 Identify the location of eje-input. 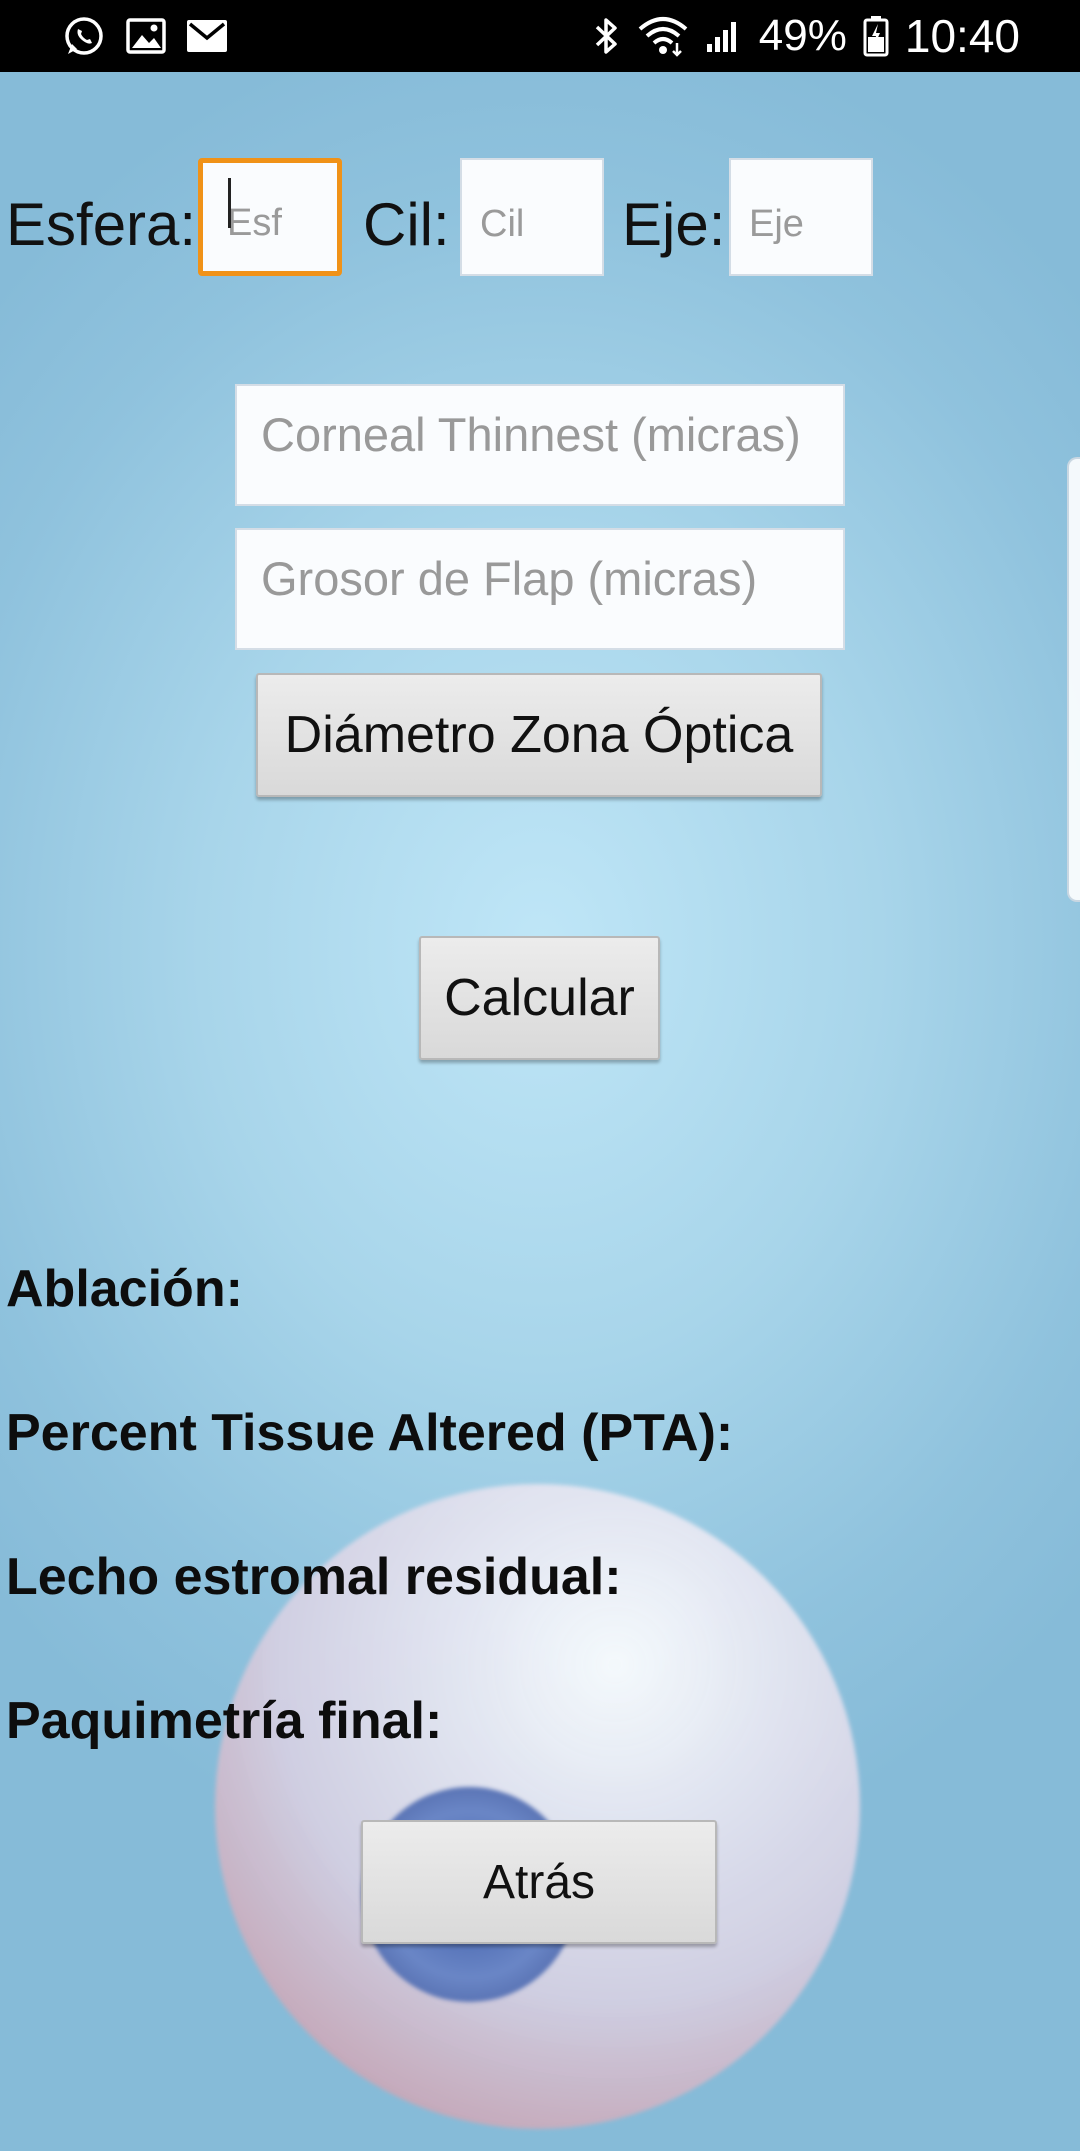
(801, 217).